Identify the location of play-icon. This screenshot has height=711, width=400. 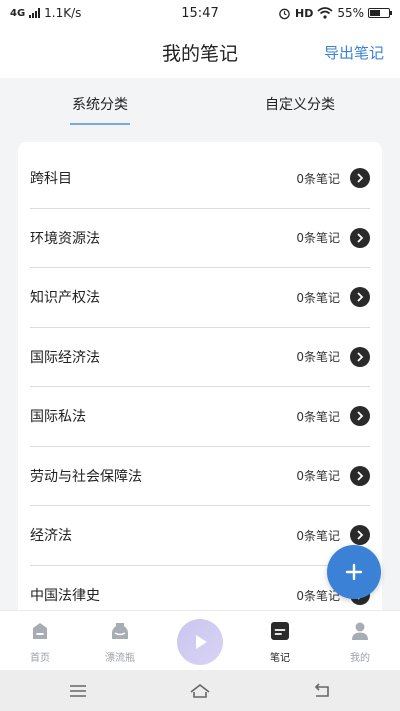
(201, 642).